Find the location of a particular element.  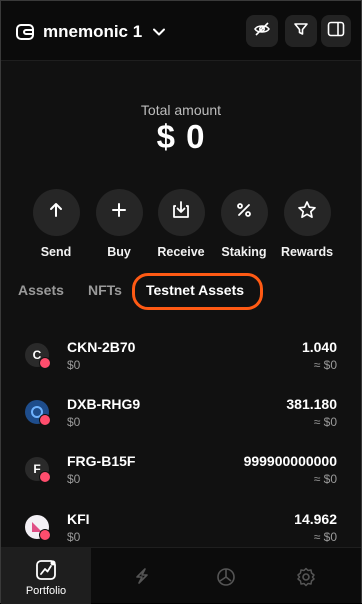

token-amount: 1.040 is located at coordinates (319, 347).